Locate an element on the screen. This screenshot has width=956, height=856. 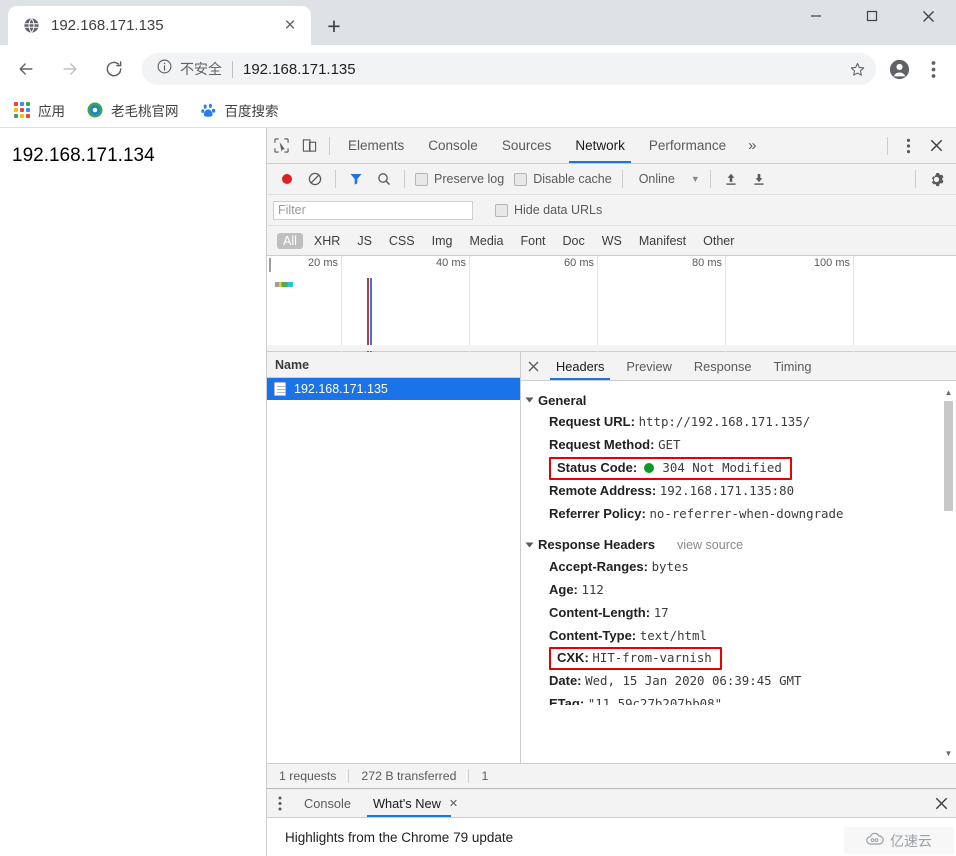
drawer-tab-close-icon: ✕ is located at coordinates (453, 803).